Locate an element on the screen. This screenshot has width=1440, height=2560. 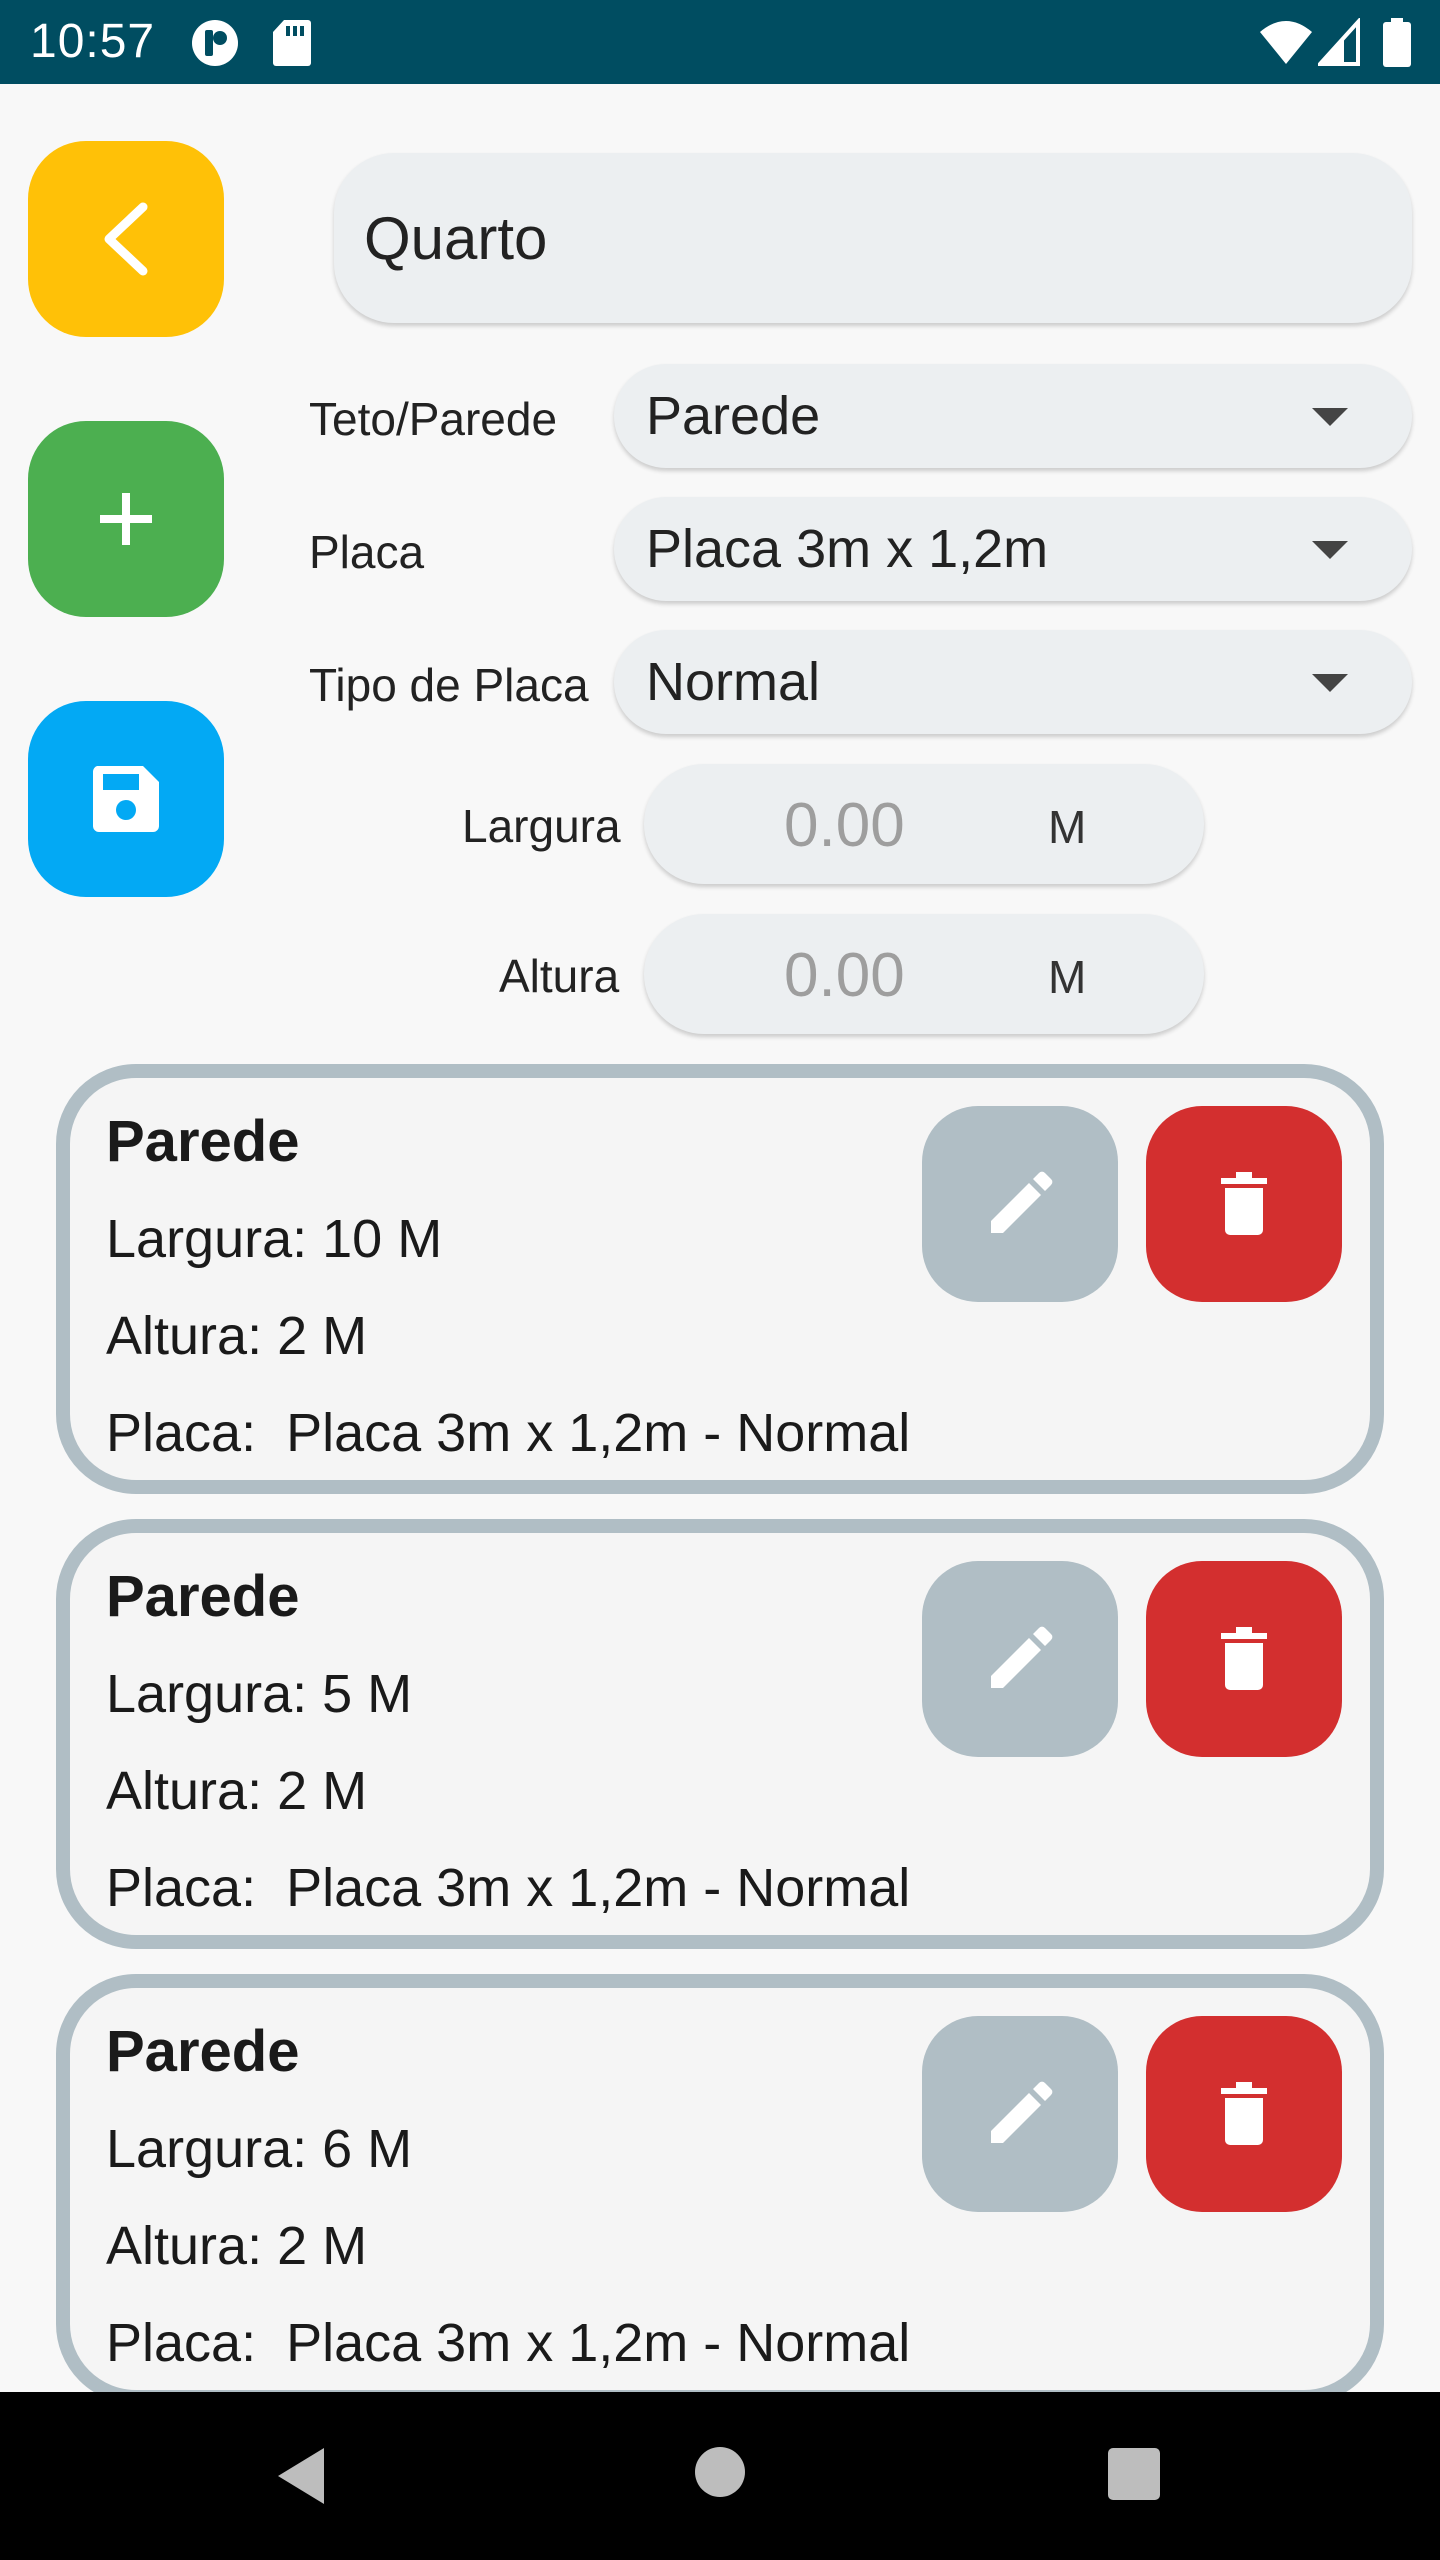
status-bar: 10:57 is located at coordinates (720, 42).